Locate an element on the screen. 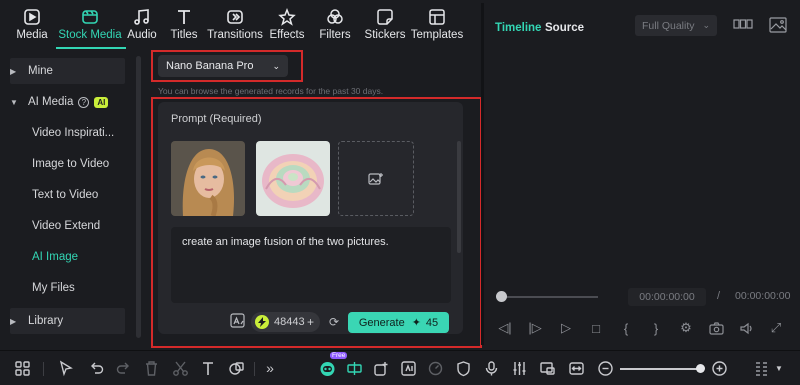  chevron-down-icon: ⌄ is located at coordinates (706, 25).